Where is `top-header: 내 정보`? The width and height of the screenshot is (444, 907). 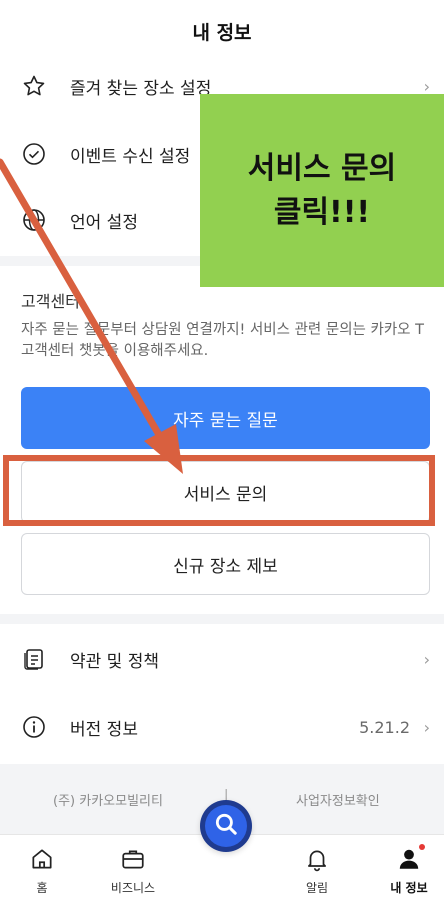 top-header: 내 정보 is located at coordinates (222, 31).